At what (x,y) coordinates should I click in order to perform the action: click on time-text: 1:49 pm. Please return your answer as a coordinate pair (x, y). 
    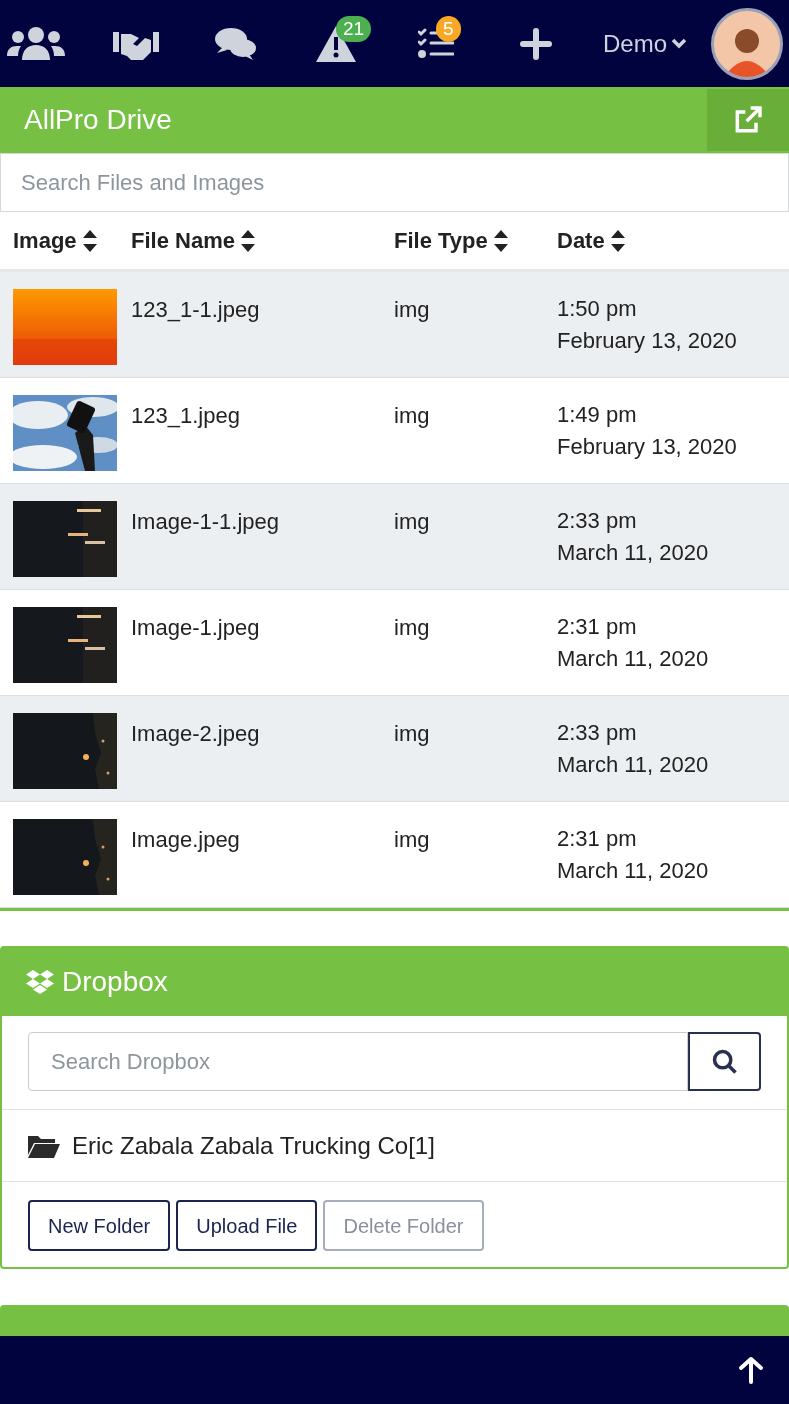
    Looking at the image, I should click on (597, 415).